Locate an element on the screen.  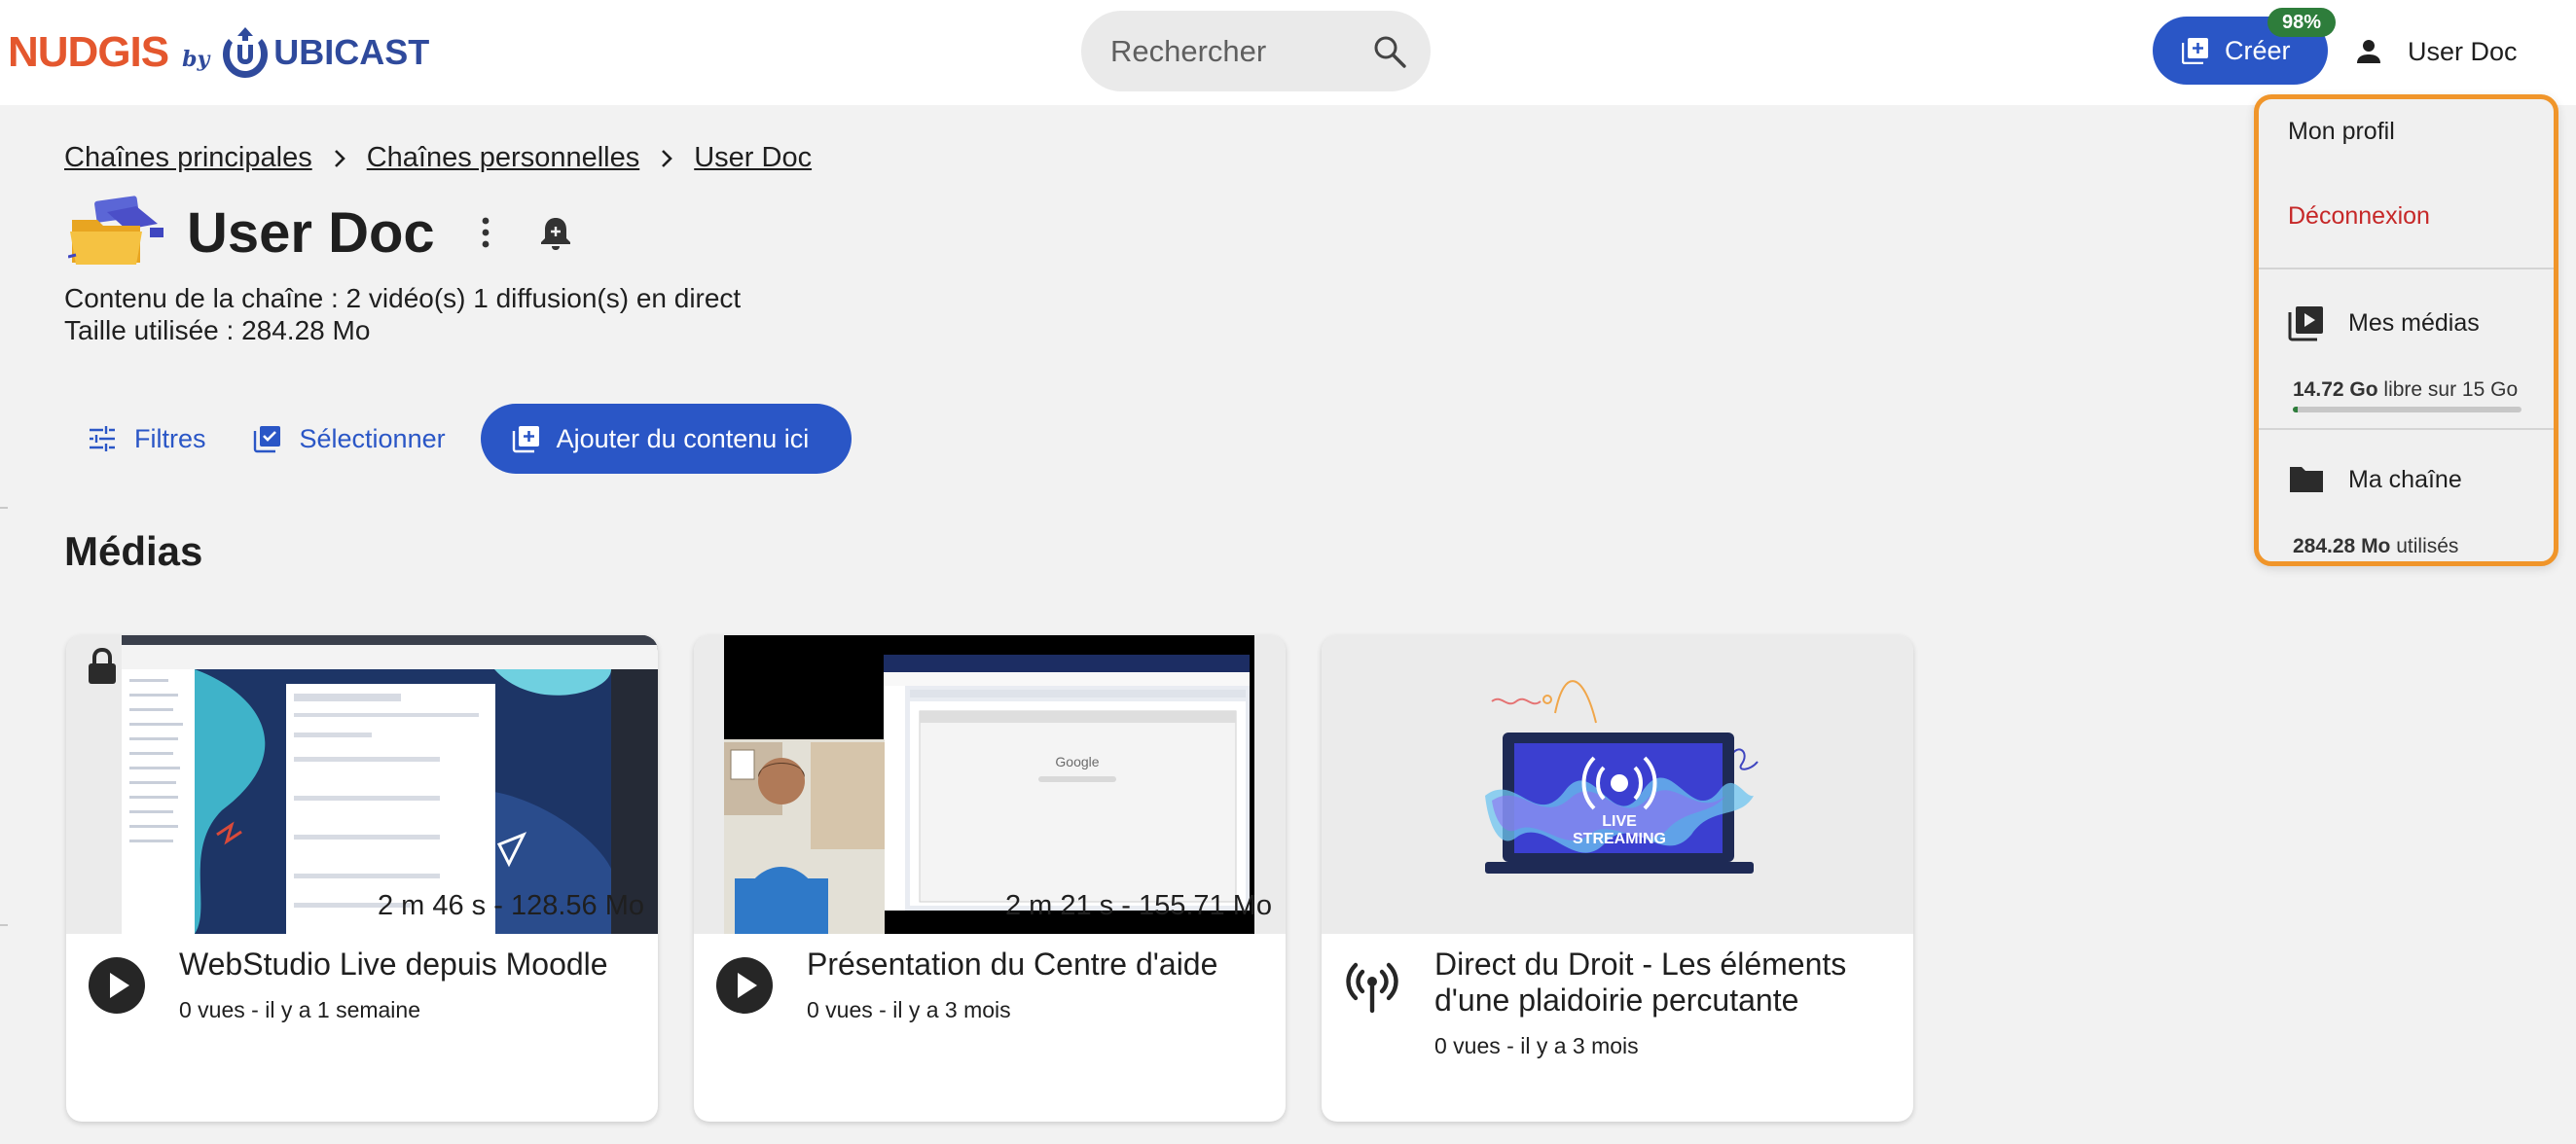
channel-usage-text: 284.28 Mo utilisés is located at coordinates (2375, 546).